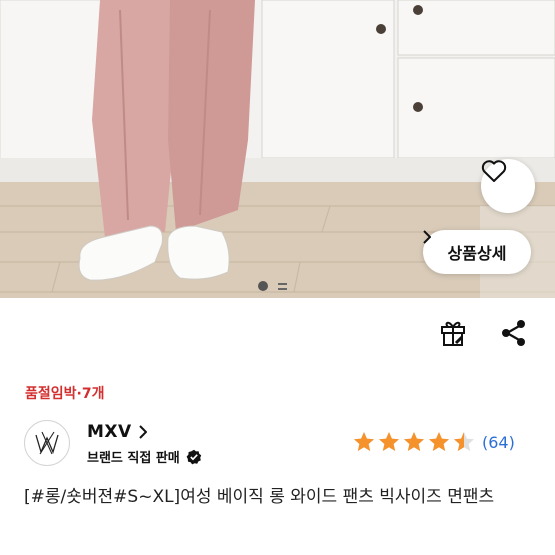 The image size is (555, 555). I want to click on brand-name-link: MXV, so click(117, 432).